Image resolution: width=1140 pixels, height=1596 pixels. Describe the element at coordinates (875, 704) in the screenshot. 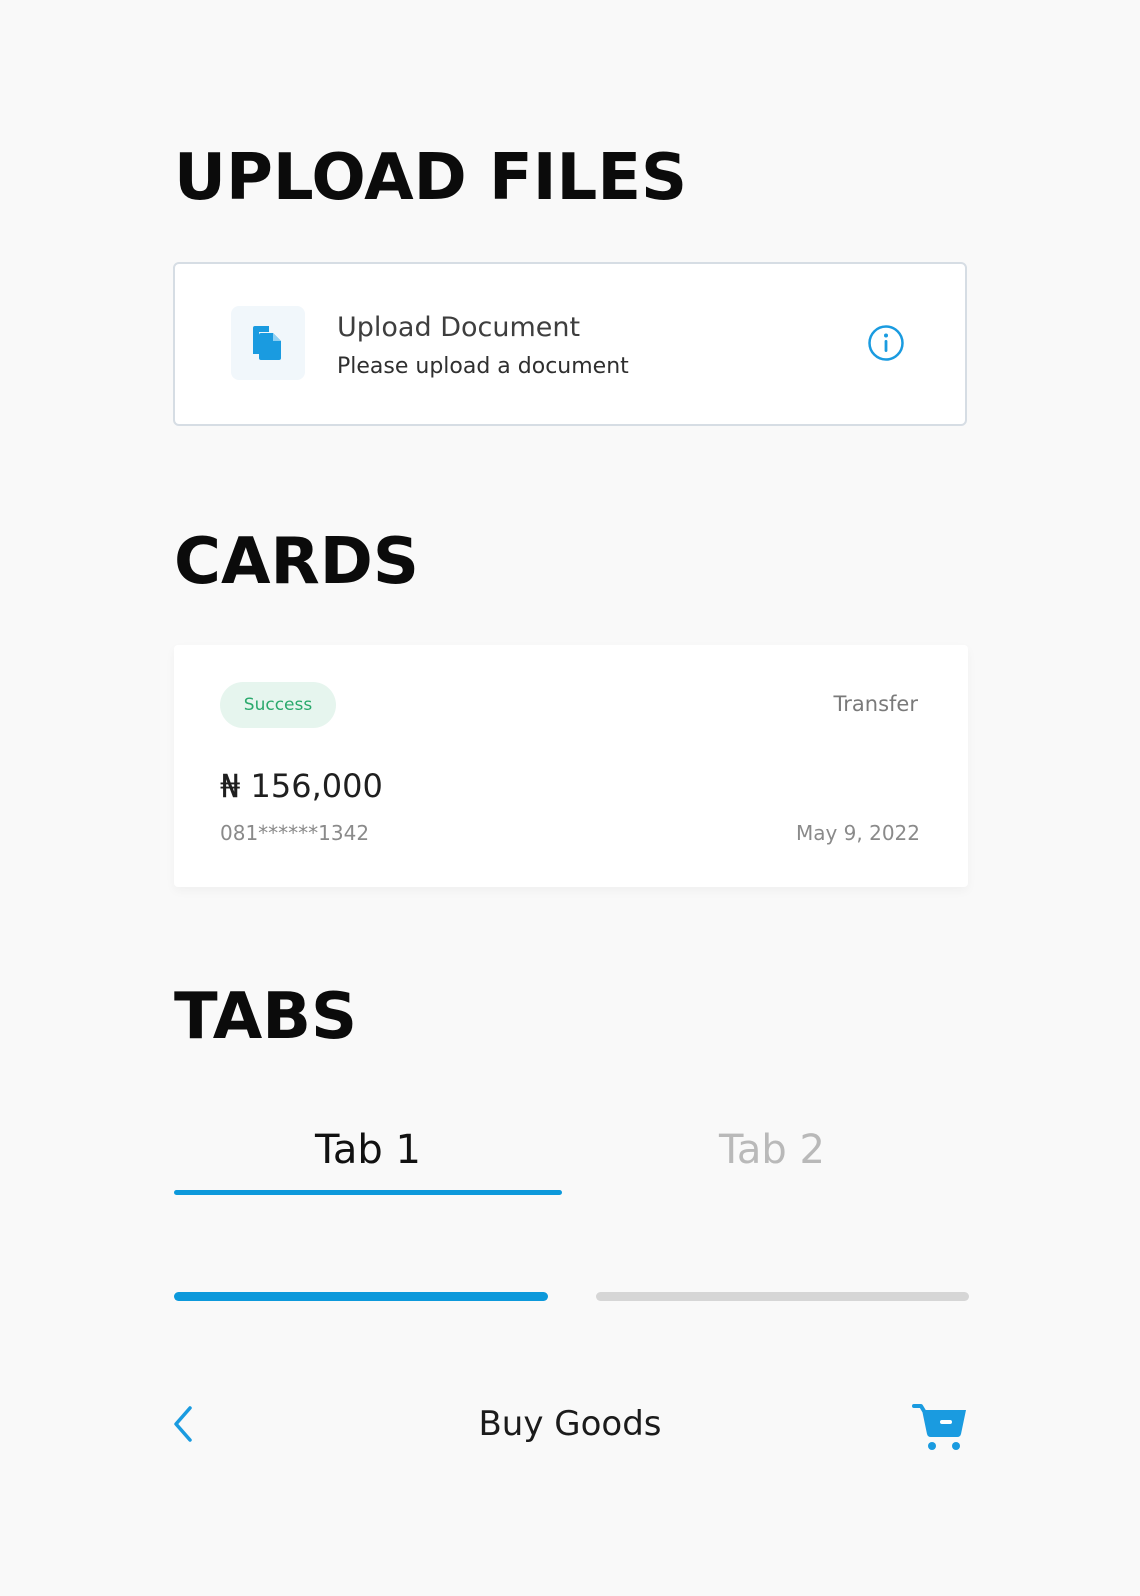

I see `transaction-type: Transfer` at that location.